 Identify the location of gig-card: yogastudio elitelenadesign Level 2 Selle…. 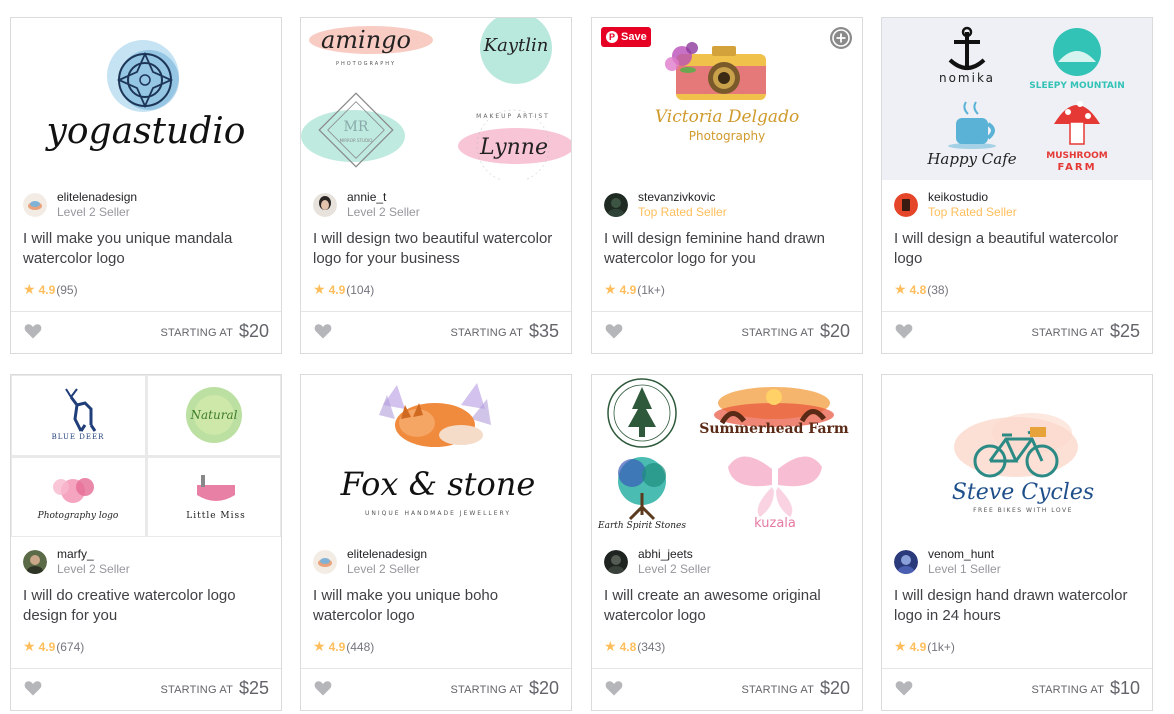
(146, 185).